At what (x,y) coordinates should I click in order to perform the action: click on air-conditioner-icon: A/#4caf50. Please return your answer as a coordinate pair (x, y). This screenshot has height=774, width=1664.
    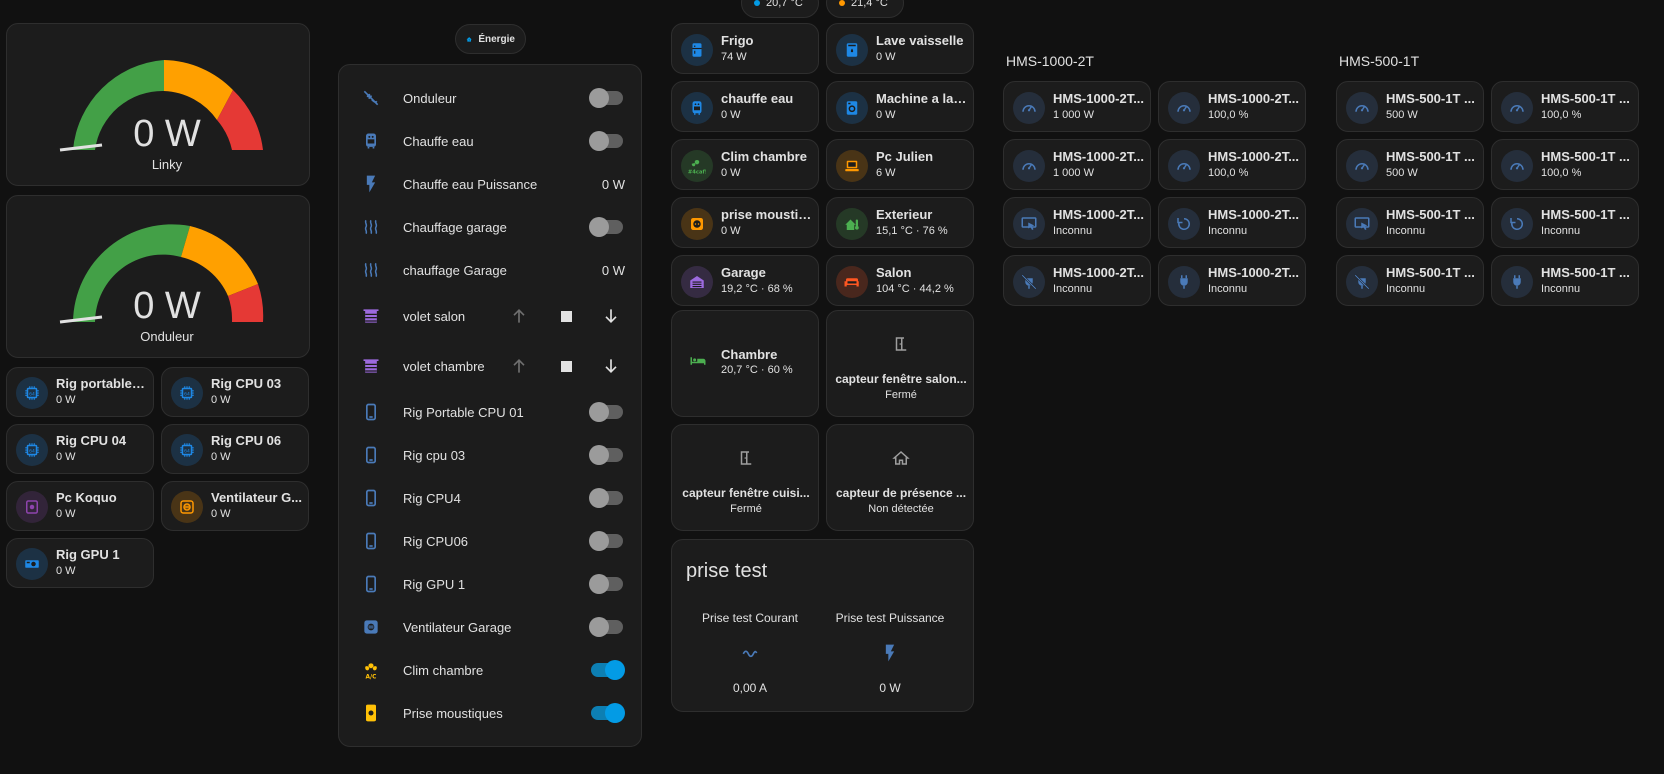
    Looking at the image, I should click on (697, 165).